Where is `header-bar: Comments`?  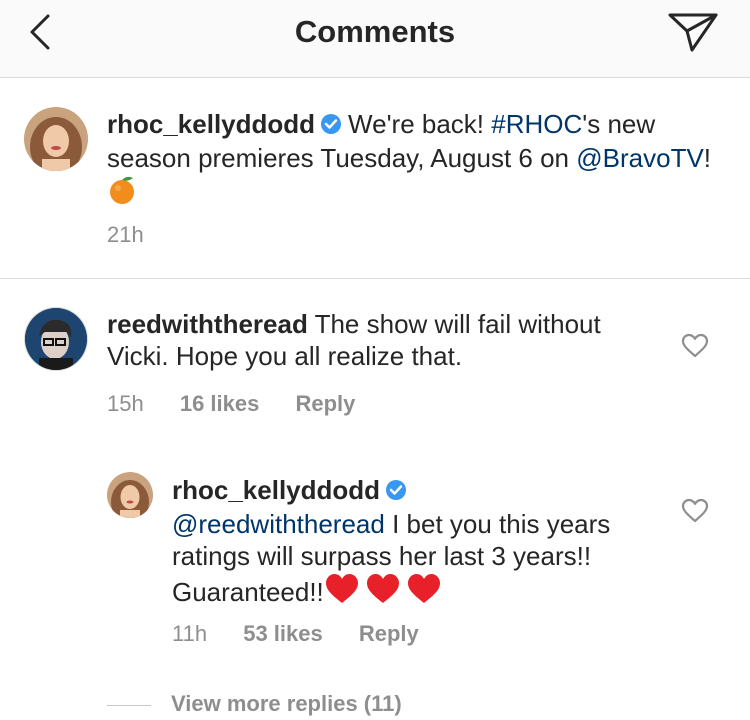 header-bar: Comments is located at coordinates (375, 39).